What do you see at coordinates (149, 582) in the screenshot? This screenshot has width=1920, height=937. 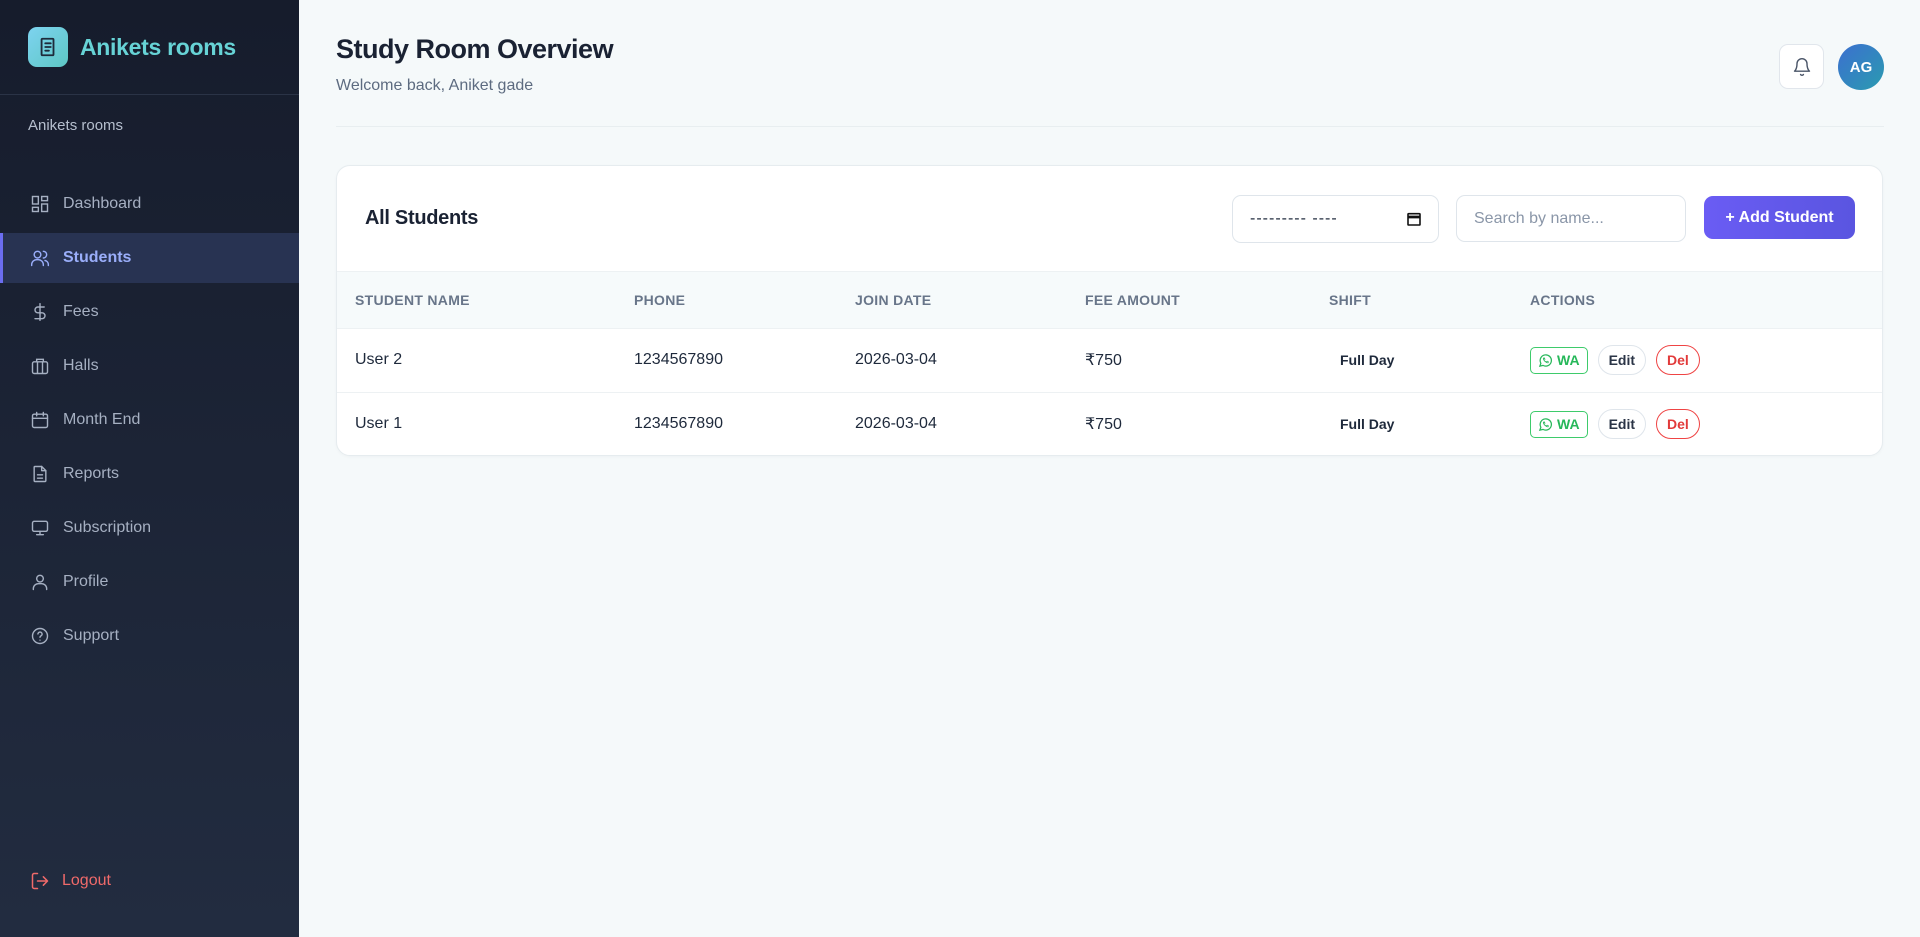 I see `sidebar-item-profile: Profile` at bounding box center [149, 582].